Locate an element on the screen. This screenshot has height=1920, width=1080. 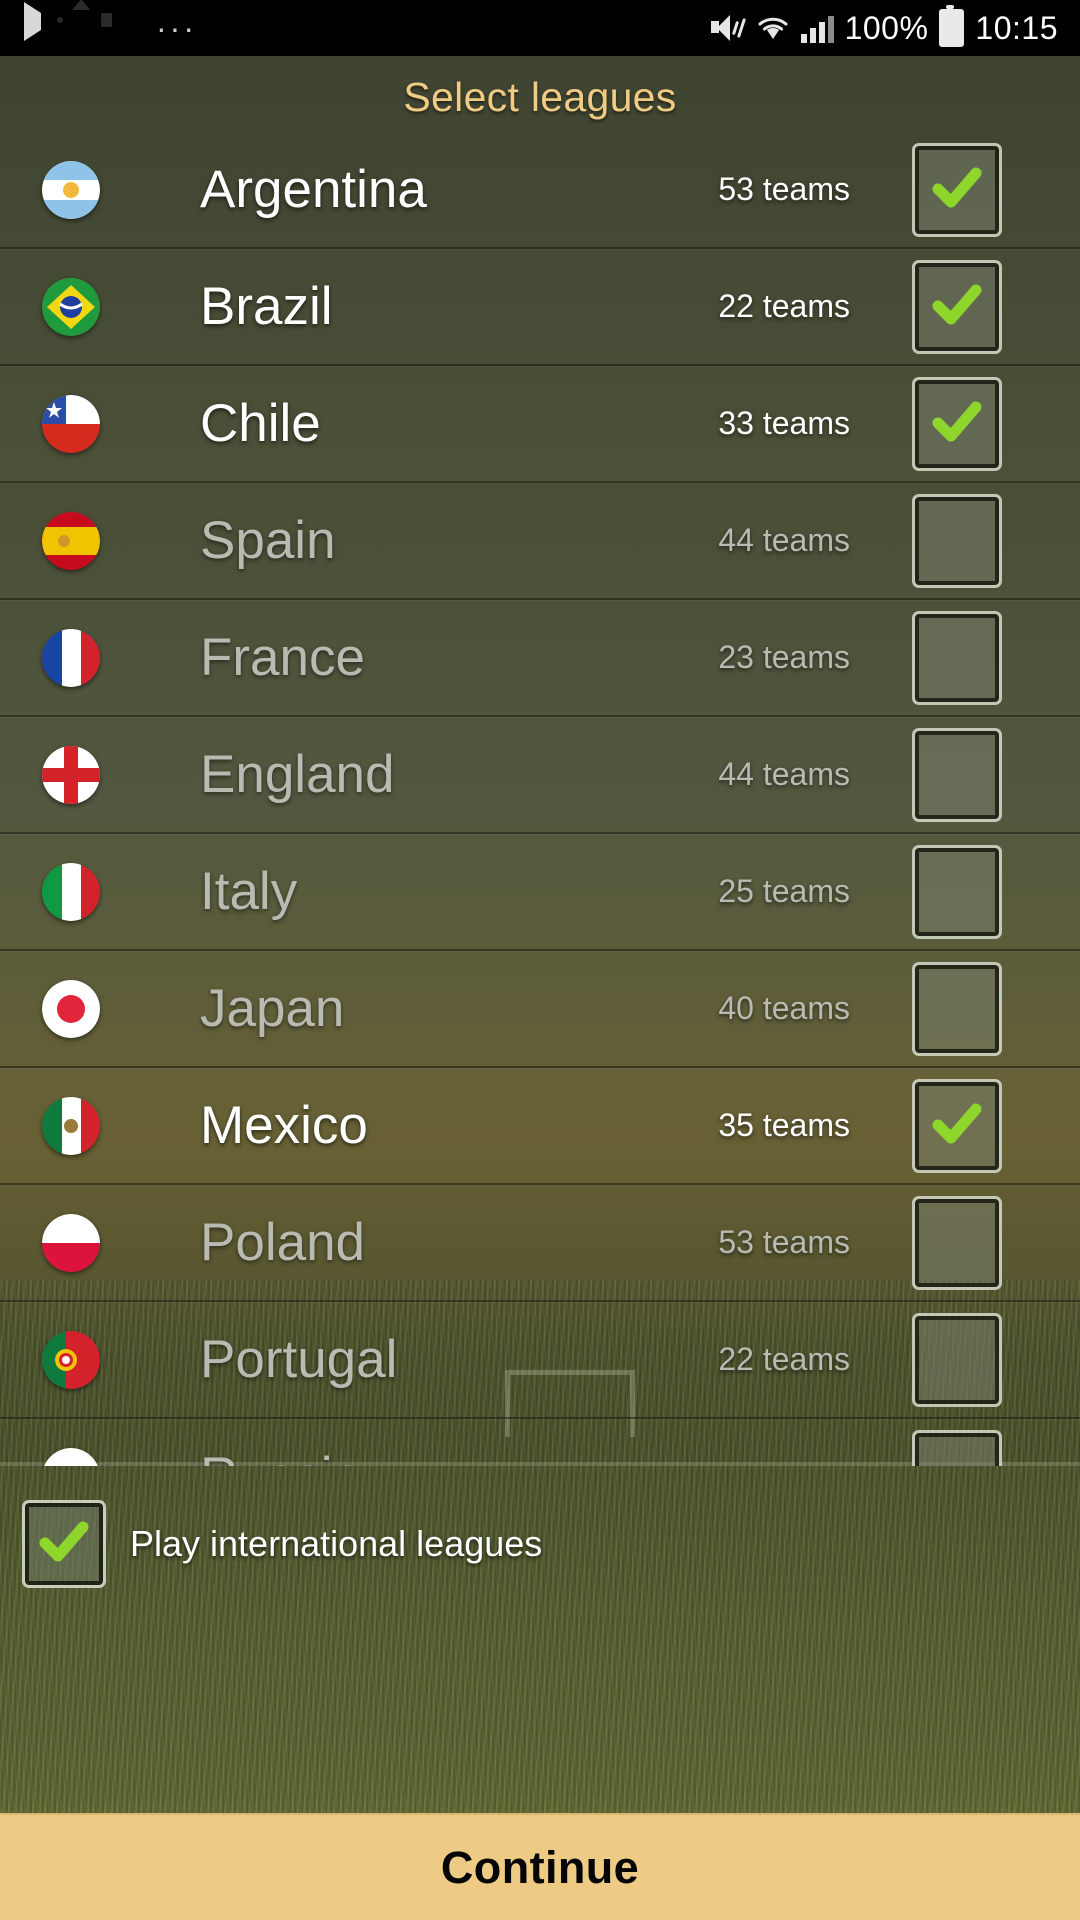
mute-icon is located at coordinates (727, 28).